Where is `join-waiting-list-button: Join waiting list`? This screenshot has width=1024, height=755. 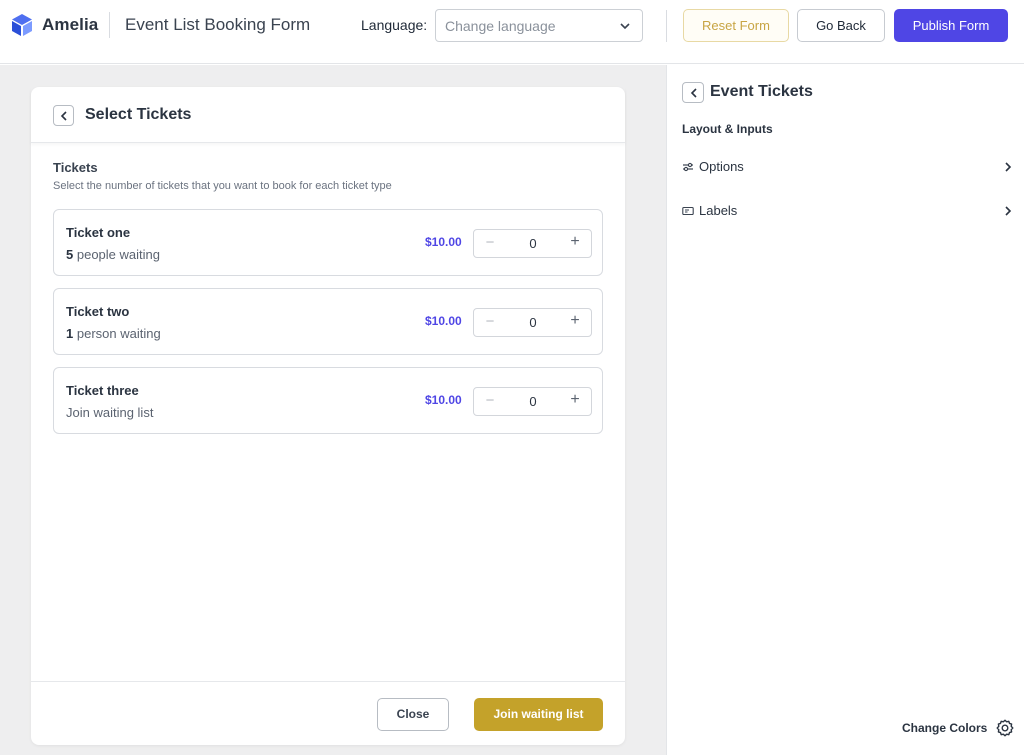 join-waiting-list-button: Join waiting list is located at coordinates (538, 714).